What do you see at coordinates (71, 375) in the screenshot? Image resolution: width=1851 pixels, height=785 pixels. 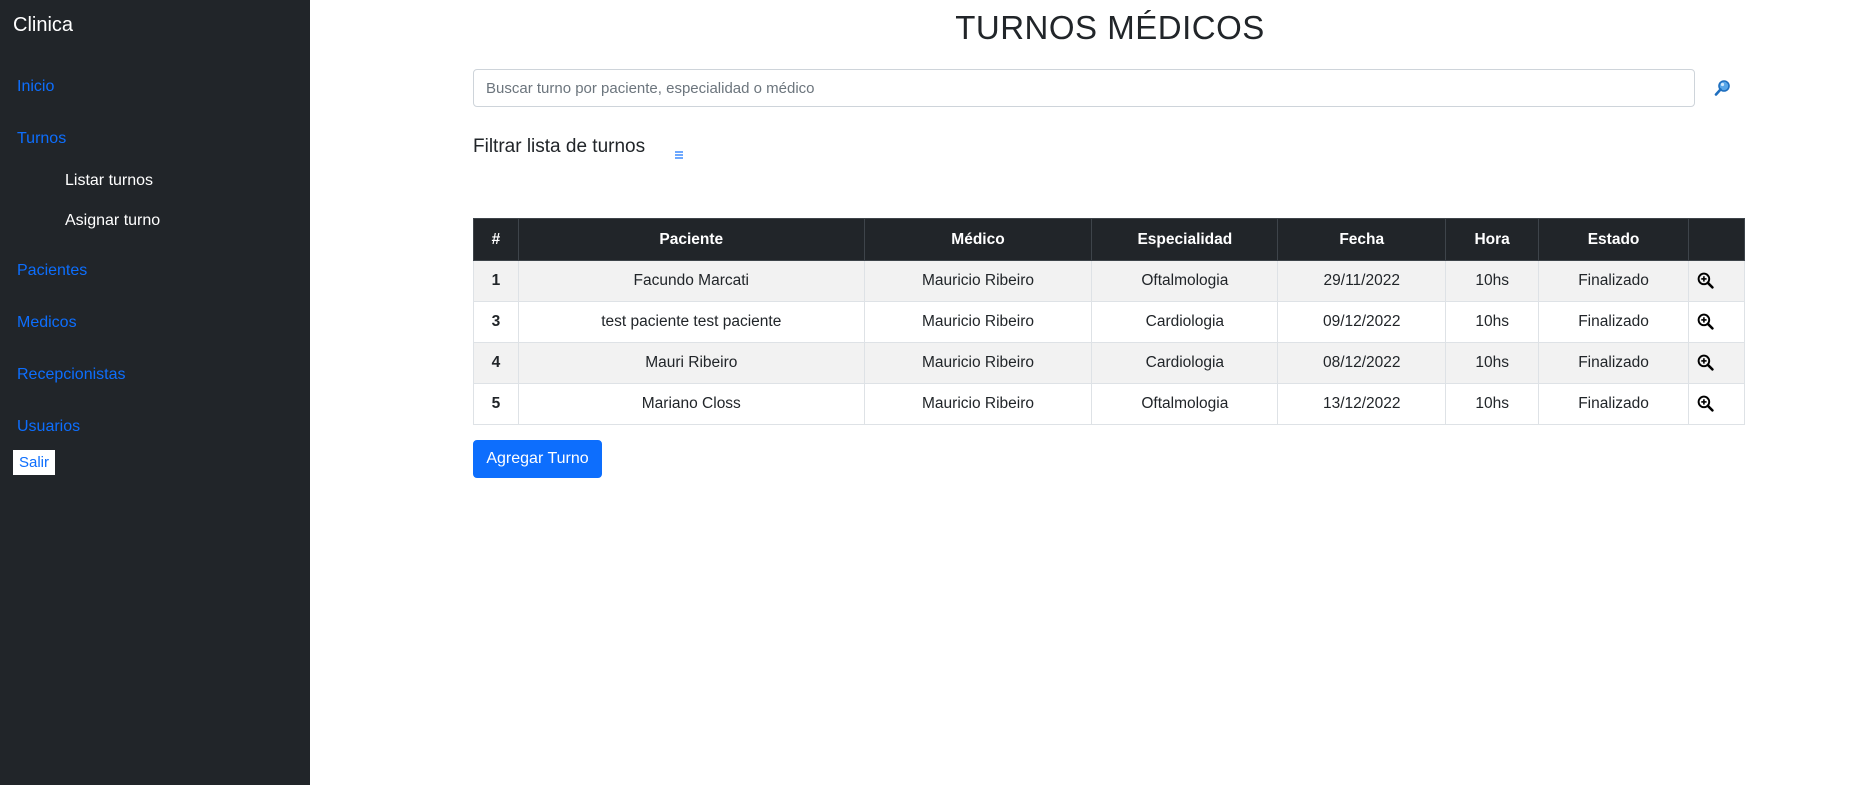 I see `nav-recepcionistas: Recepcionistas` at bounding box center [71, 375].